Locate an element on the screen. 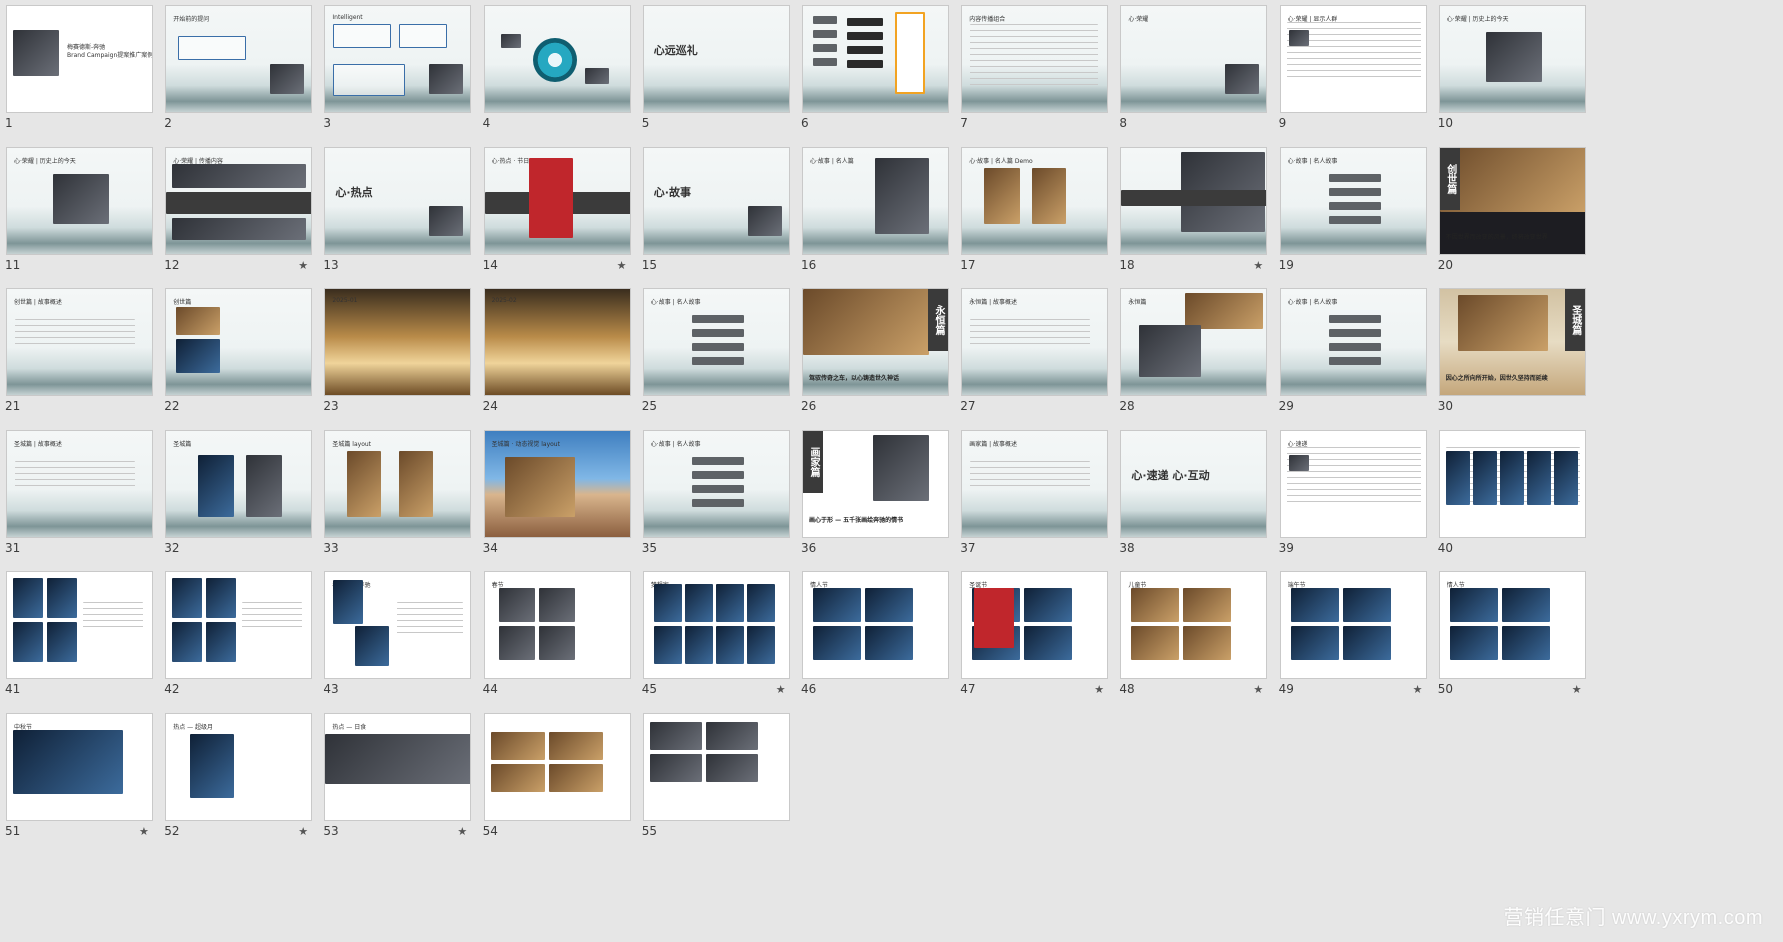  slide-item: 画家篇 | 故事概述 37 is located at coordinates (1045, 505).